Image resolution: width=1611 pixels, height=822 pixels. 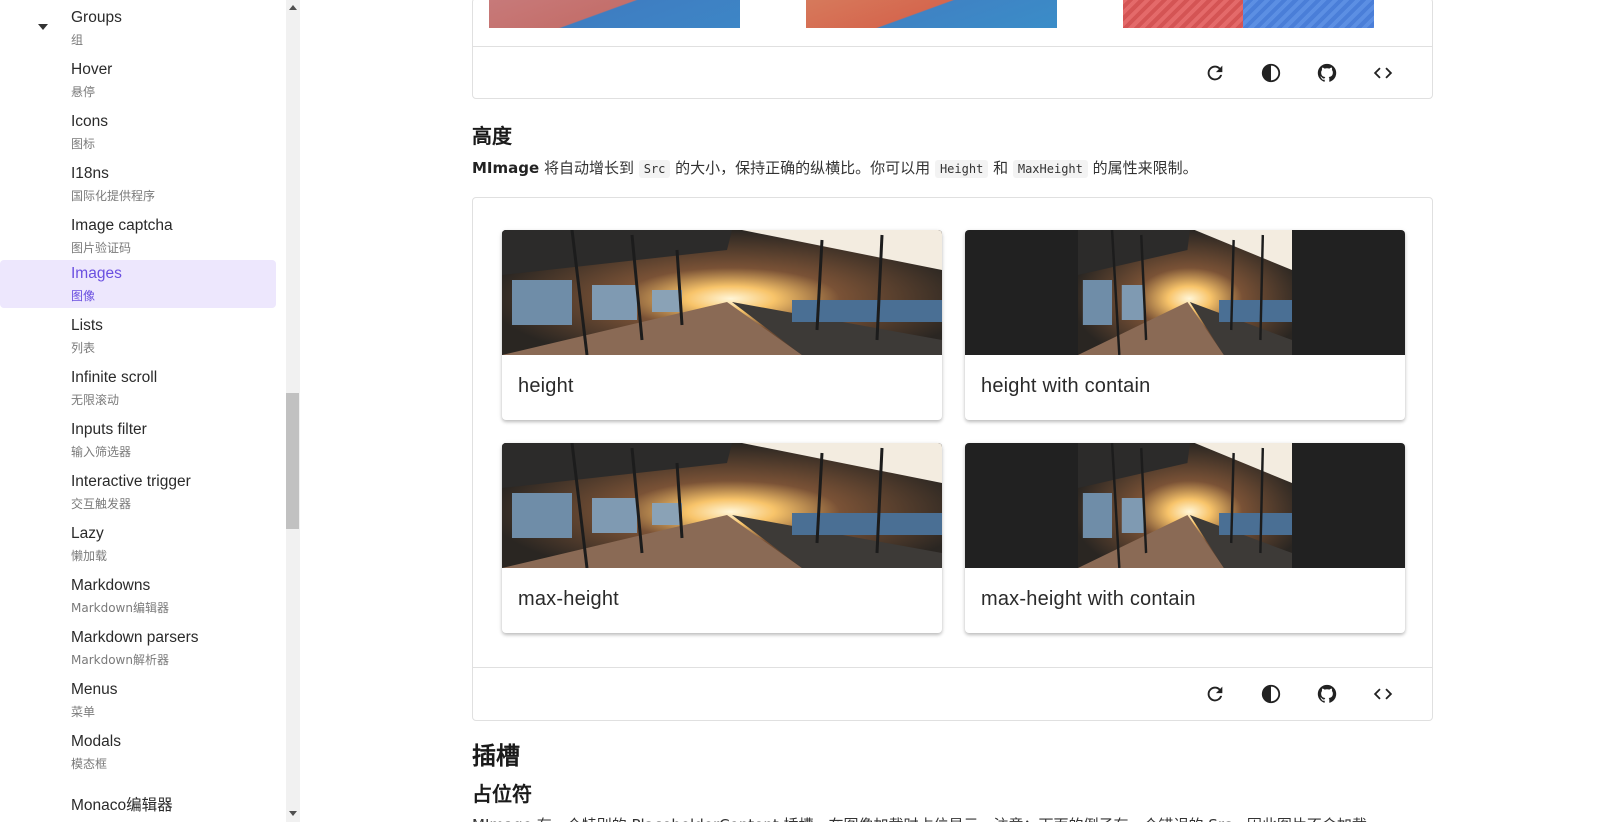 I want to click on sidebar-item-sublabel: 输入筛选器, so click(x=101, y=452).